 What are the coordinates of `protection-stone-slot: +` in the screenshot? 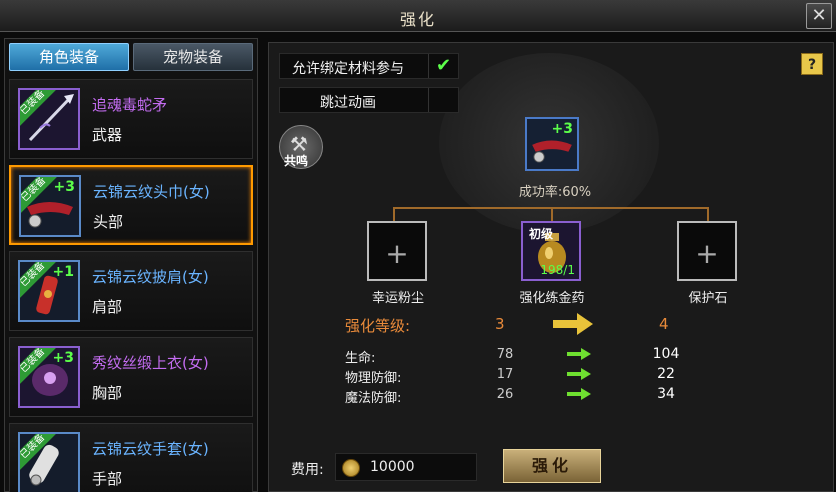 It's located at (707, 251).